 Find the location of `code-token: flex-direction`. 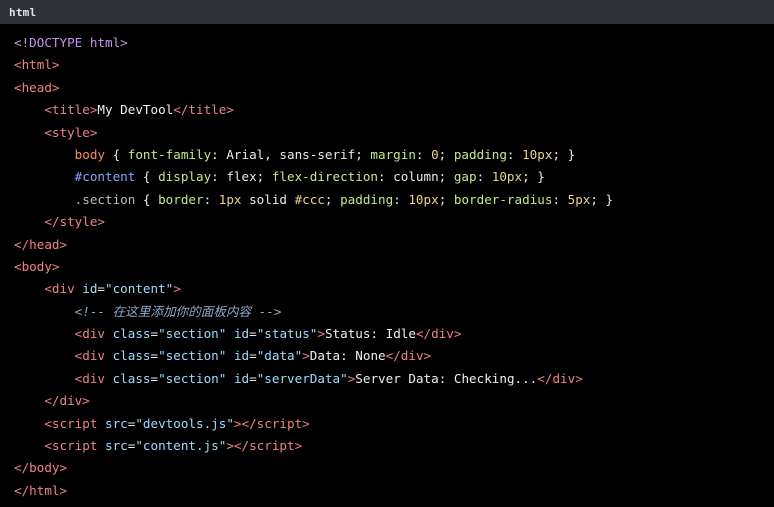

code-token: flex-direction is located at coordinates (324, 177).